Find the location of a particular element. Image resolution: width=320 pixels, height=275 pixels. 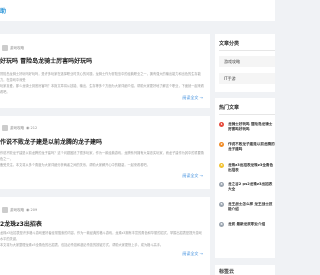

category-link: IT手游 is located at coordinates (247, 78).